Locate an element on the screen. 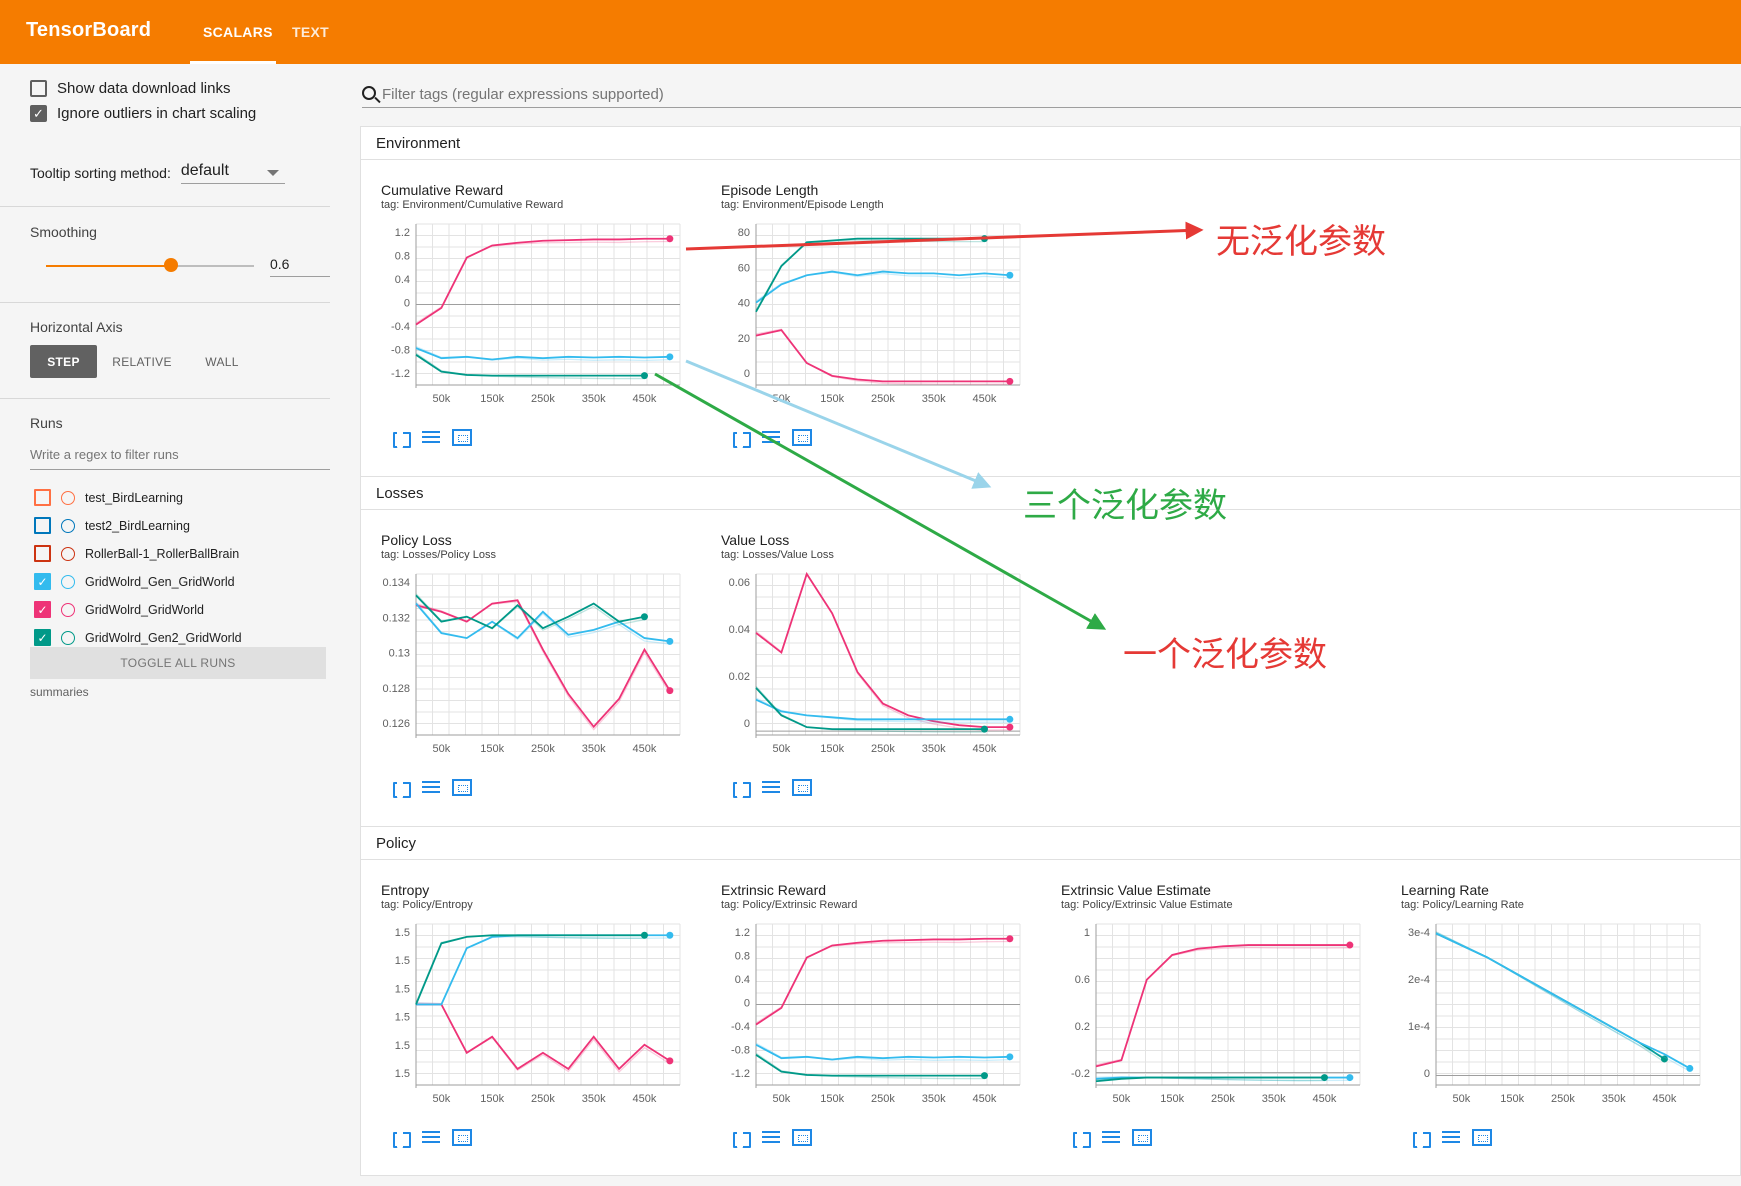 Image resolution: width=1741 pixels, height=1186 pixels. runs-label: Runs is located at coordinates (46, 423).